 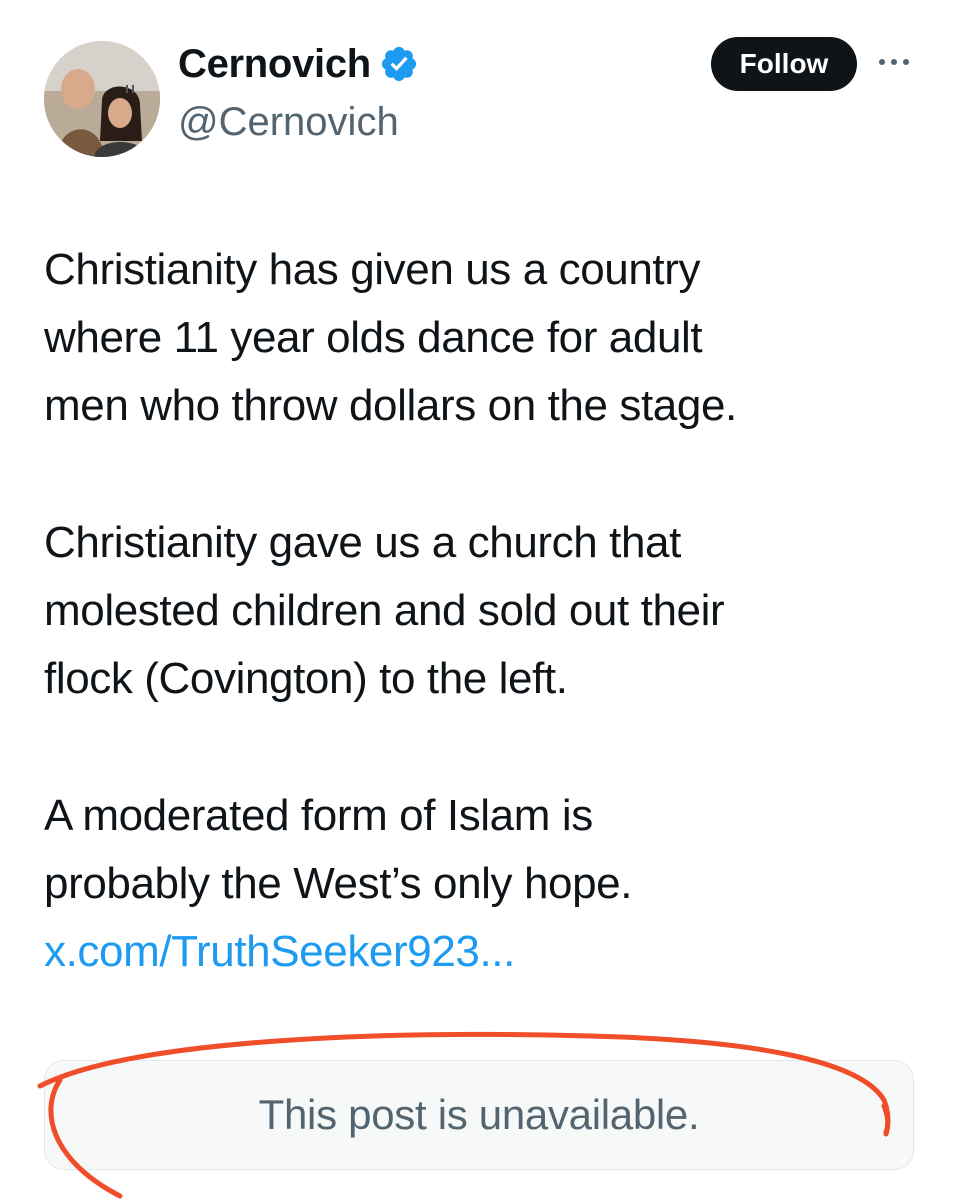 I want to click on follow-button: Follow, so click(x=784, y=64).